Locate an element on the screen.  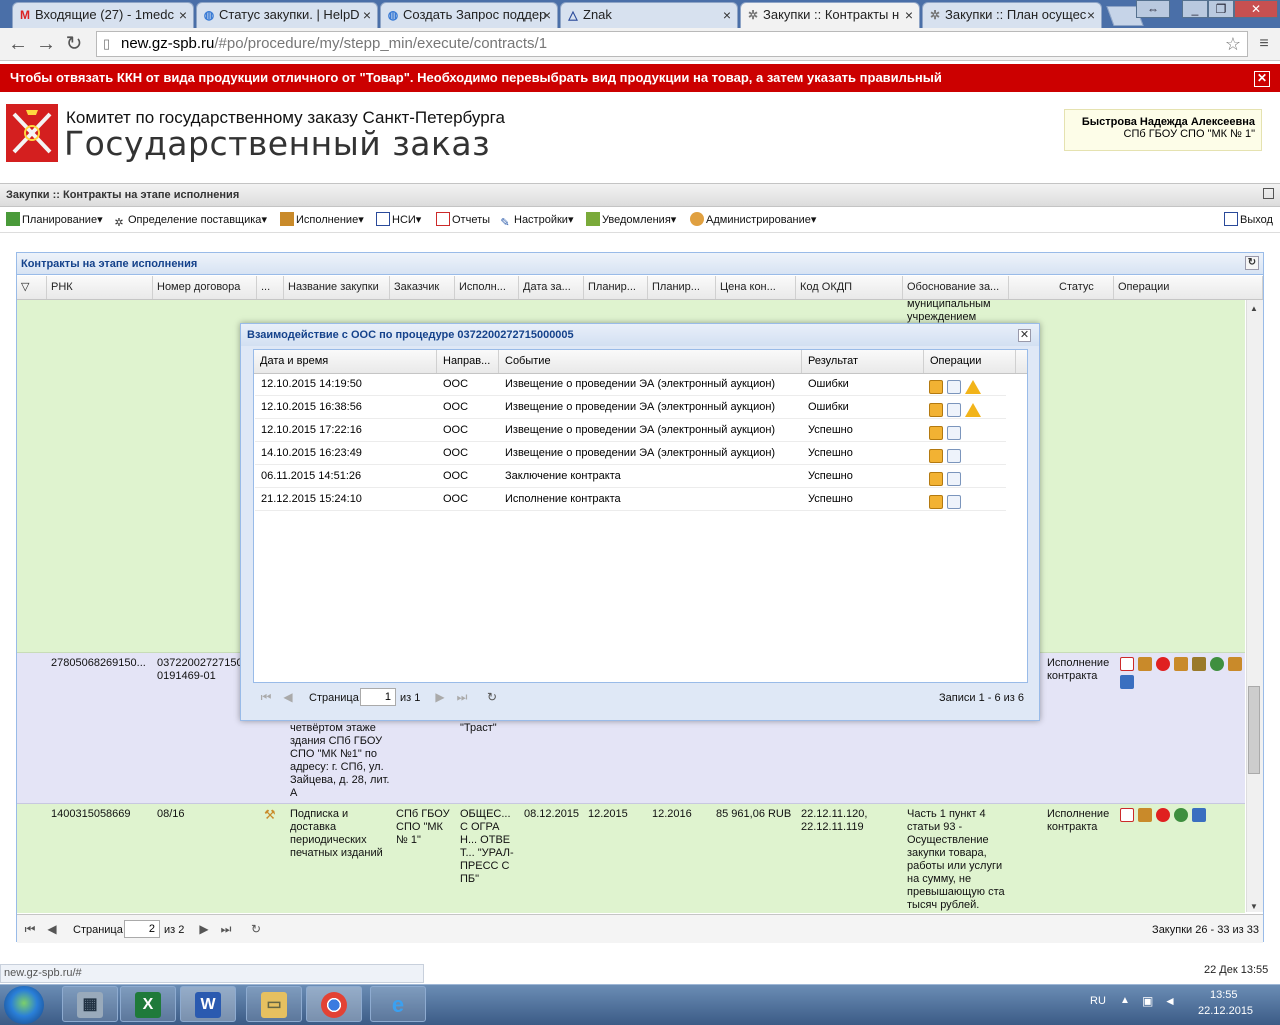
tray-expand-icon: ▲ is located at coordinates (1125, 1000).